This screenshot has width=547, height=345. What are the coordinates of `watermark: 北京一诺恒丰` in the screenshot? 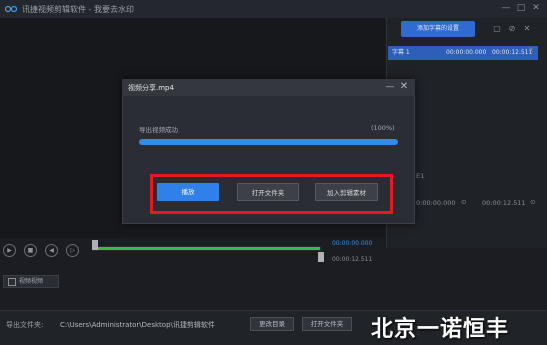 It's located at (440, 329).